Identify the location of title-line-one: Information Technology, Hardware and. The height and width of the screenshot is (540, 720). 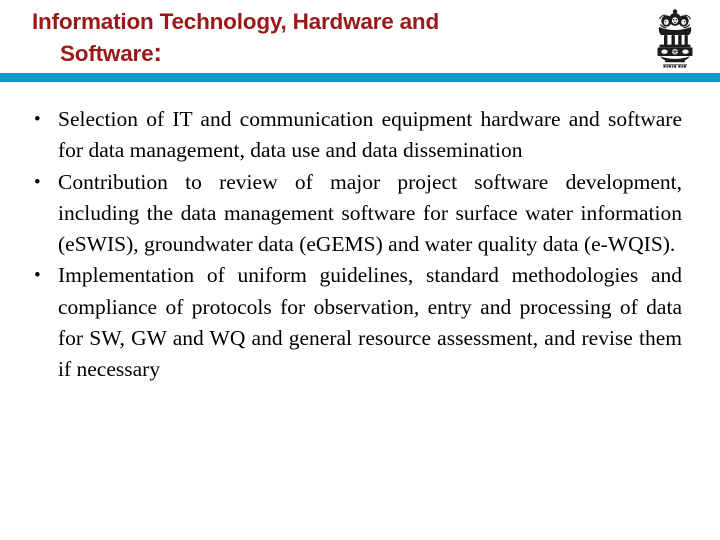
(236, 21).